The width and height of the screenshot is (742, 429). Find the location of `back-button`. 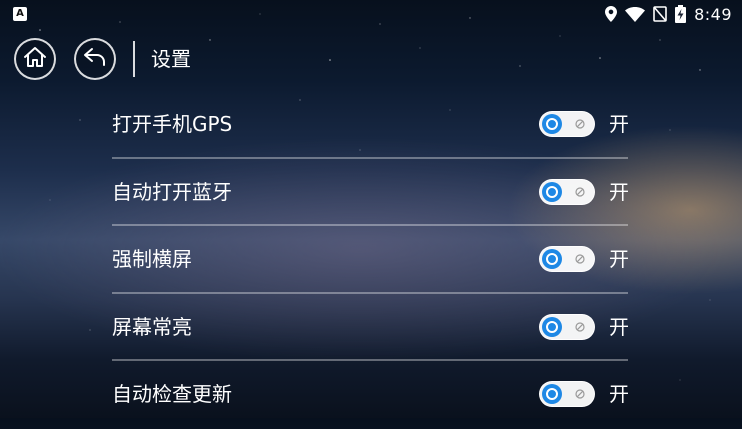

back-button is located at coordinates (95, 59).